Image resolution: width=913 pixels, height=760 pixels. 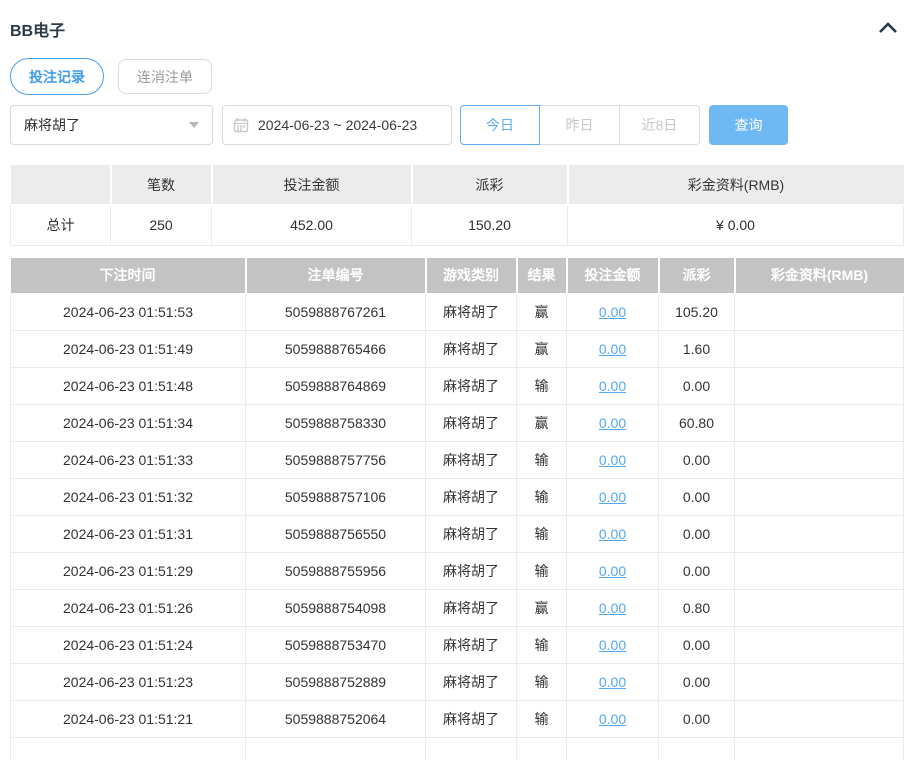 I want to click on search-button: 查询, so click(x=748, y=125).